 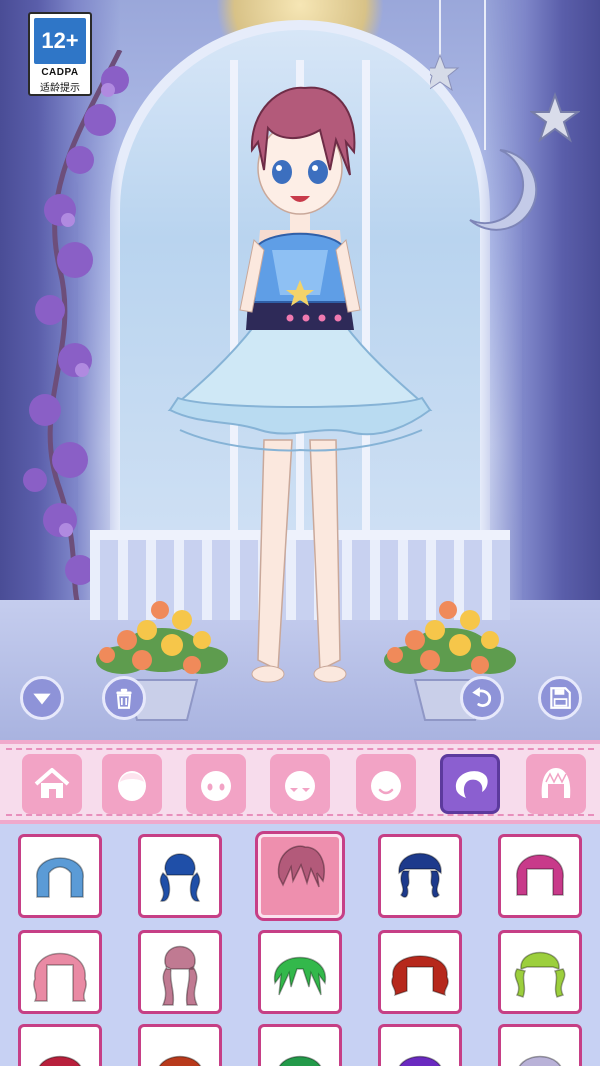 I want to click on save-button, so click(x=560, y=698).